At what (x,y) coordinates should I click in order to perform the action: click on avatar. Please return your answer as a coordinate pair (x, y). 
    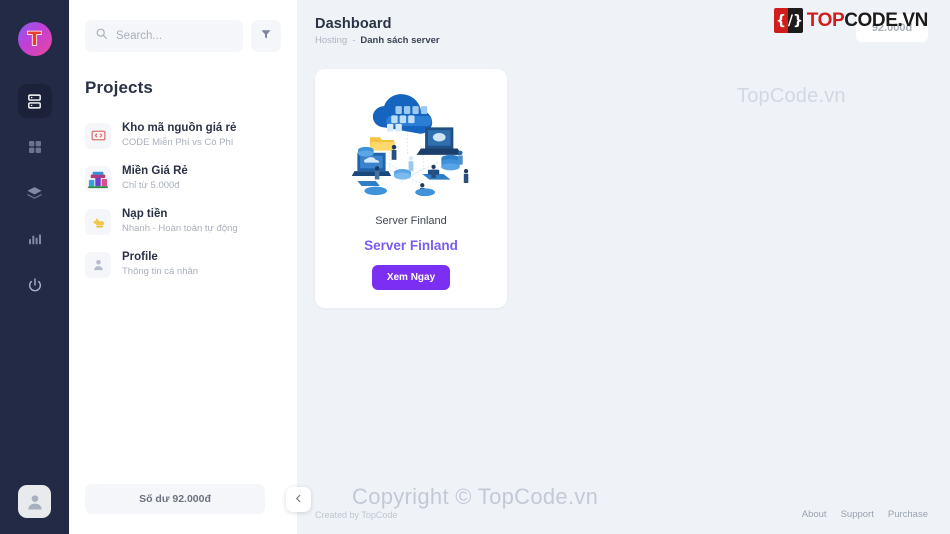
    Looking at the image, I should click on (34, 501).